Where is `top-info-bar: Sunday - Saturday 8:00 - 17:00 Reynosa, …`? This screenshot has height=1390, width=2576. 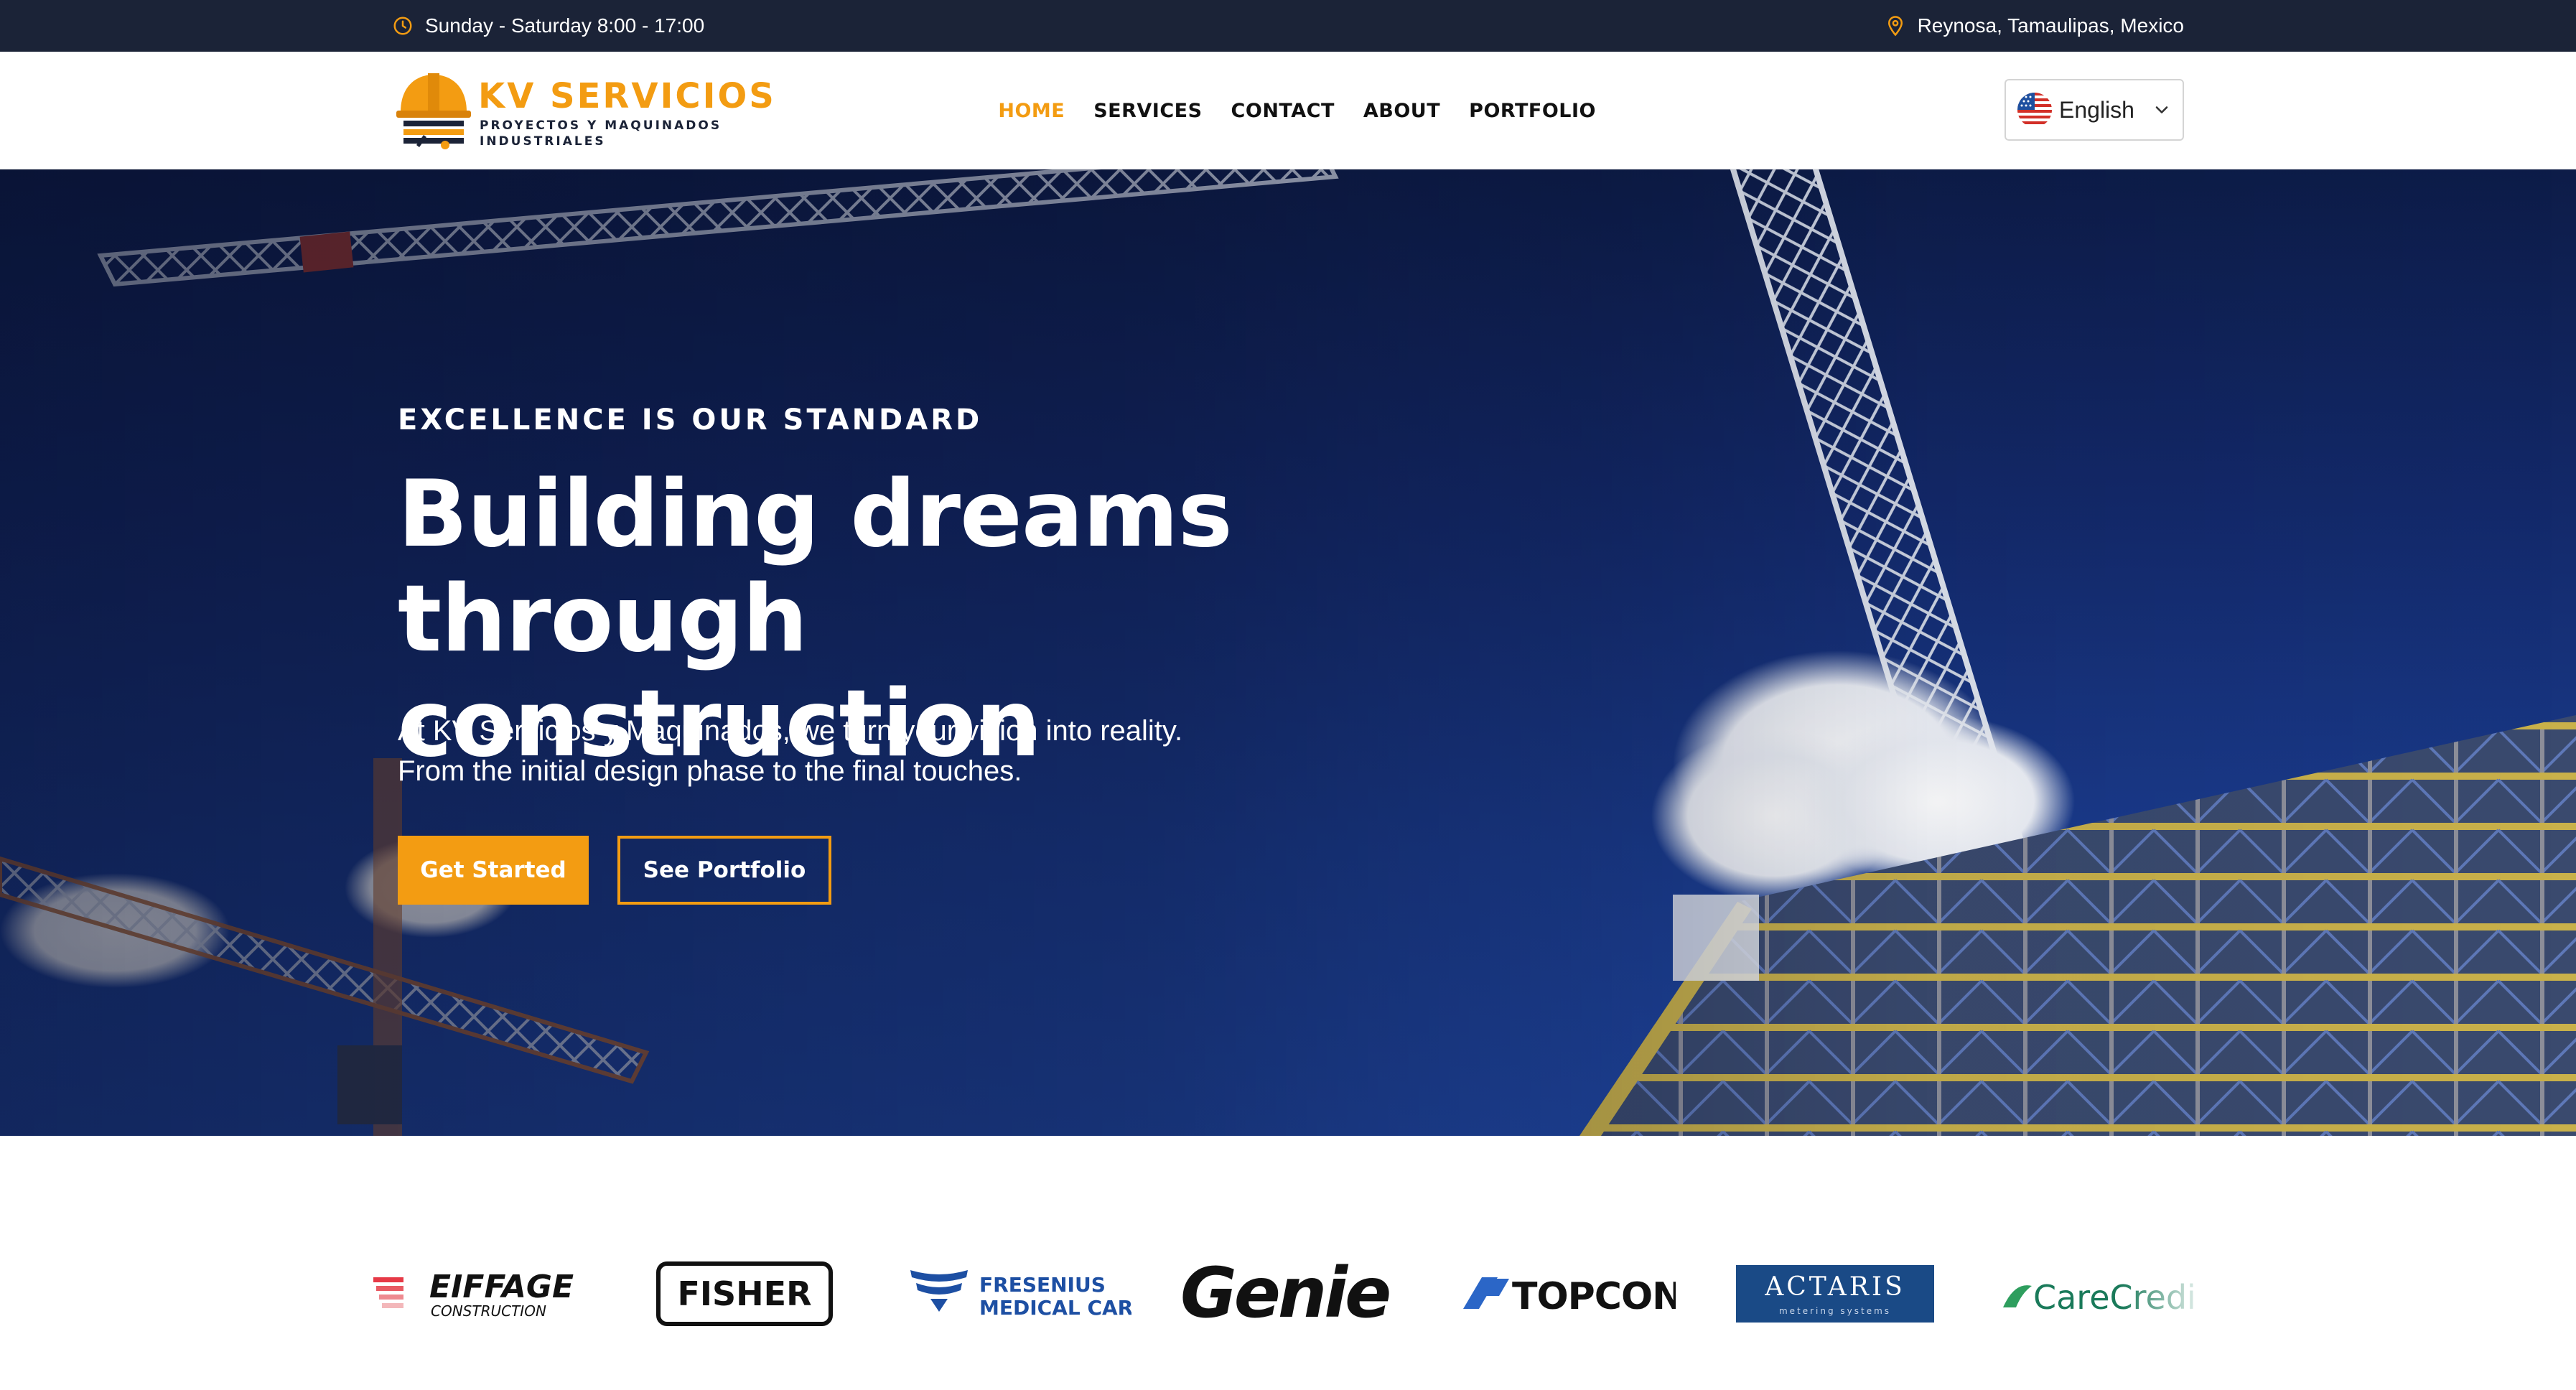 top-info-bar: Sunday - Saturday 8:00 - 17:00 Reynosa, … is located at coordinates (1288, 26).